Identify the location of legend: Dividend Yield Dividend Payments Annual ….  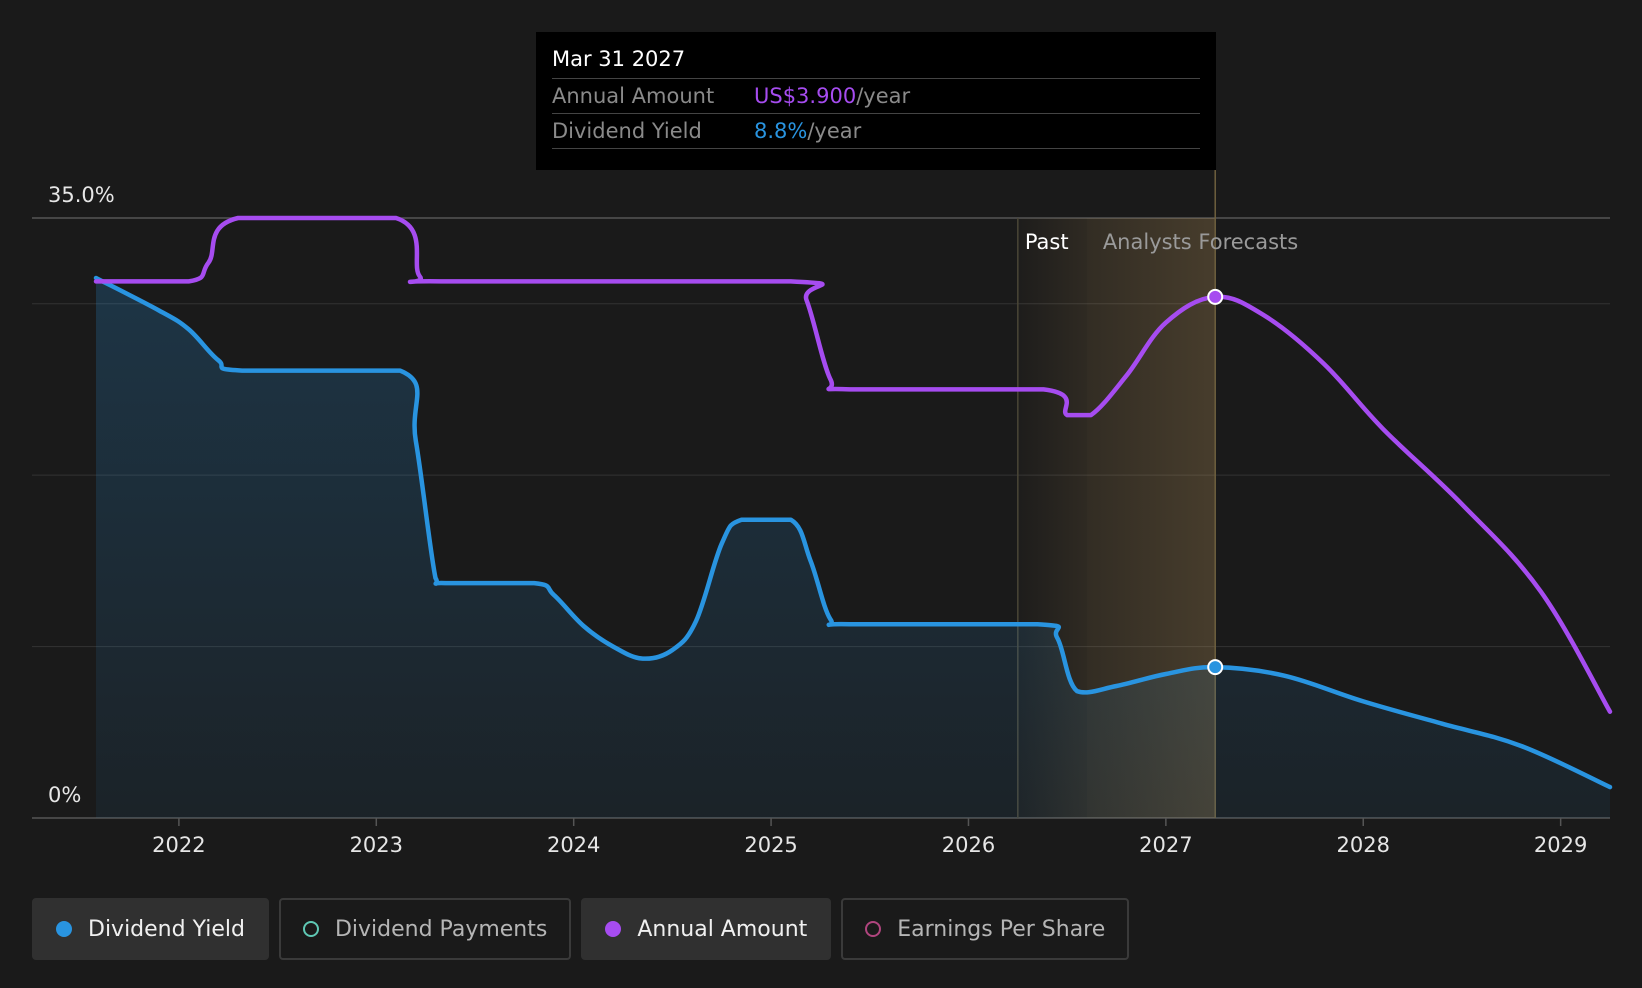
(581, 929).